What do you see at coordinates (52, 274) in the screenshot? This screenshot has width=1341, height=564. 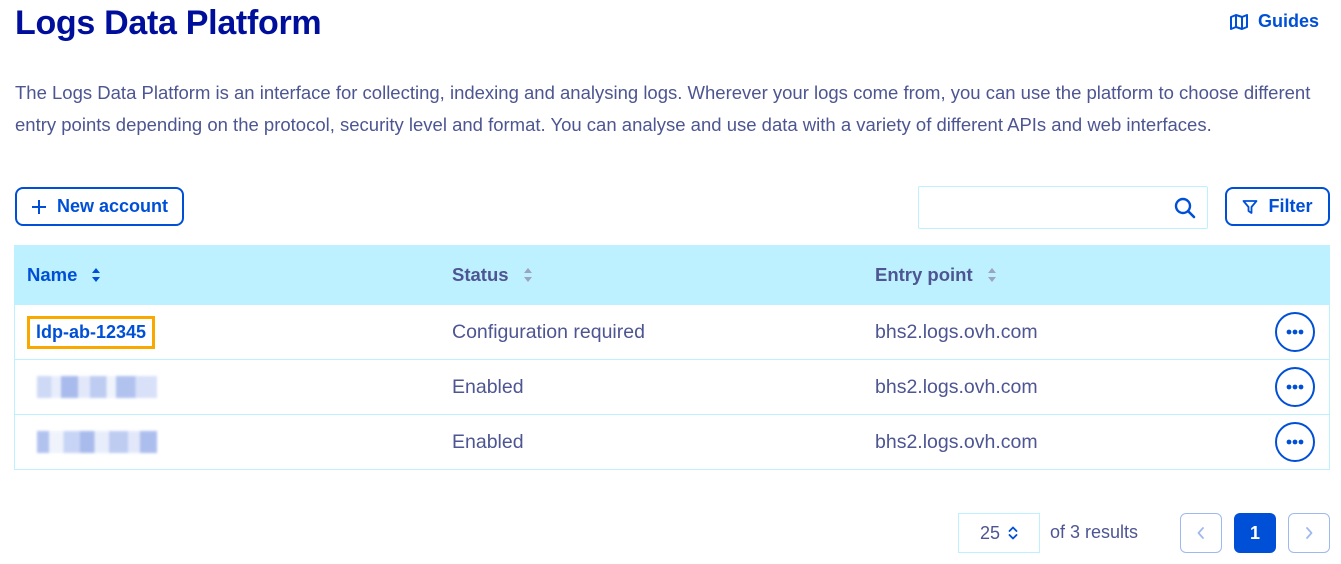 I see `column-name-label: Name` at bounding box center [52, 274].